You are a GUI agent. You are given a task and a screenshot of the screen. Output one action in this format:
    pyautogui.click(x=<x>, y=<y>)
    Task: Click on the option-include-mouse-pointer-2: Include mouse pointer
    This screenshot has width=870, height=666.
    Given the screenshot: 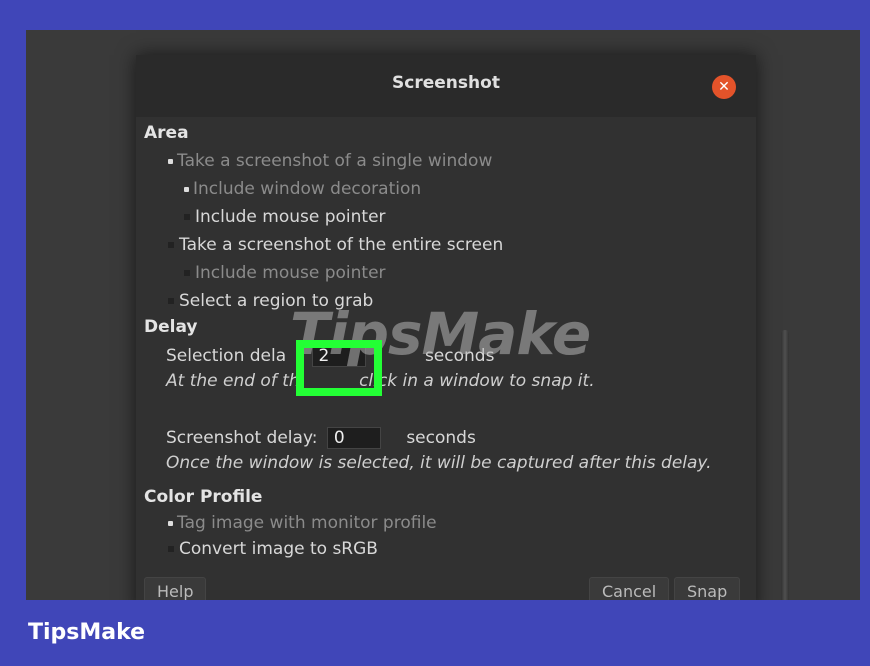 What is the action you would take?
    pyautogui.click(x=285, y=273)
    